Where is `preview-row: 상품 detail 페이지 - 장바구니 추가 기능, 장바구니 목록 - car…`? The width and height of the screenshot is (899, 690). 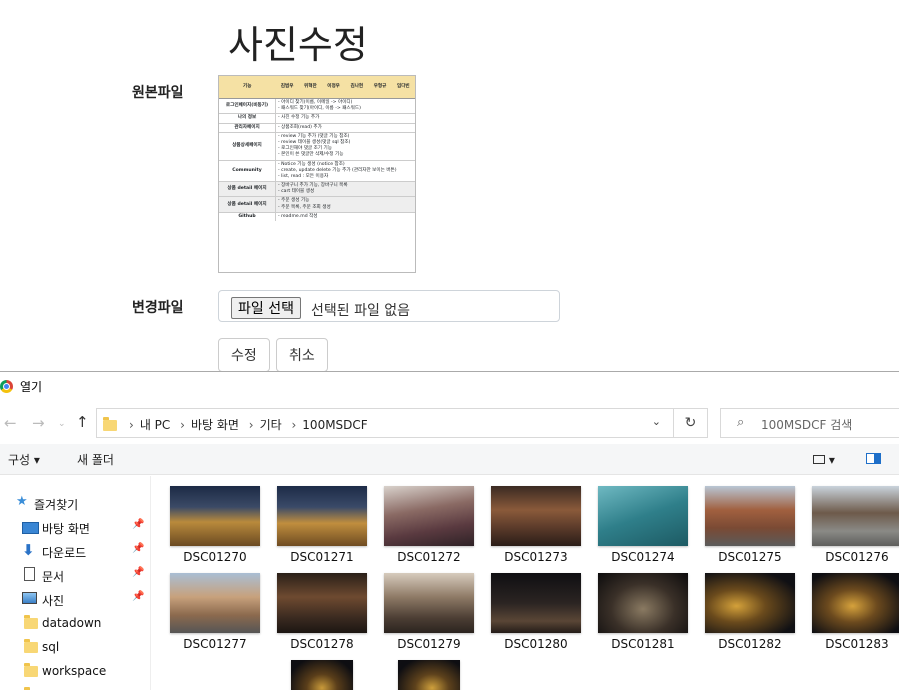
preview-row: 상품 detail 페이지 - 장바구니 추가 기능, 장바구니 목록 - car… is located at coordinates (317, 189).